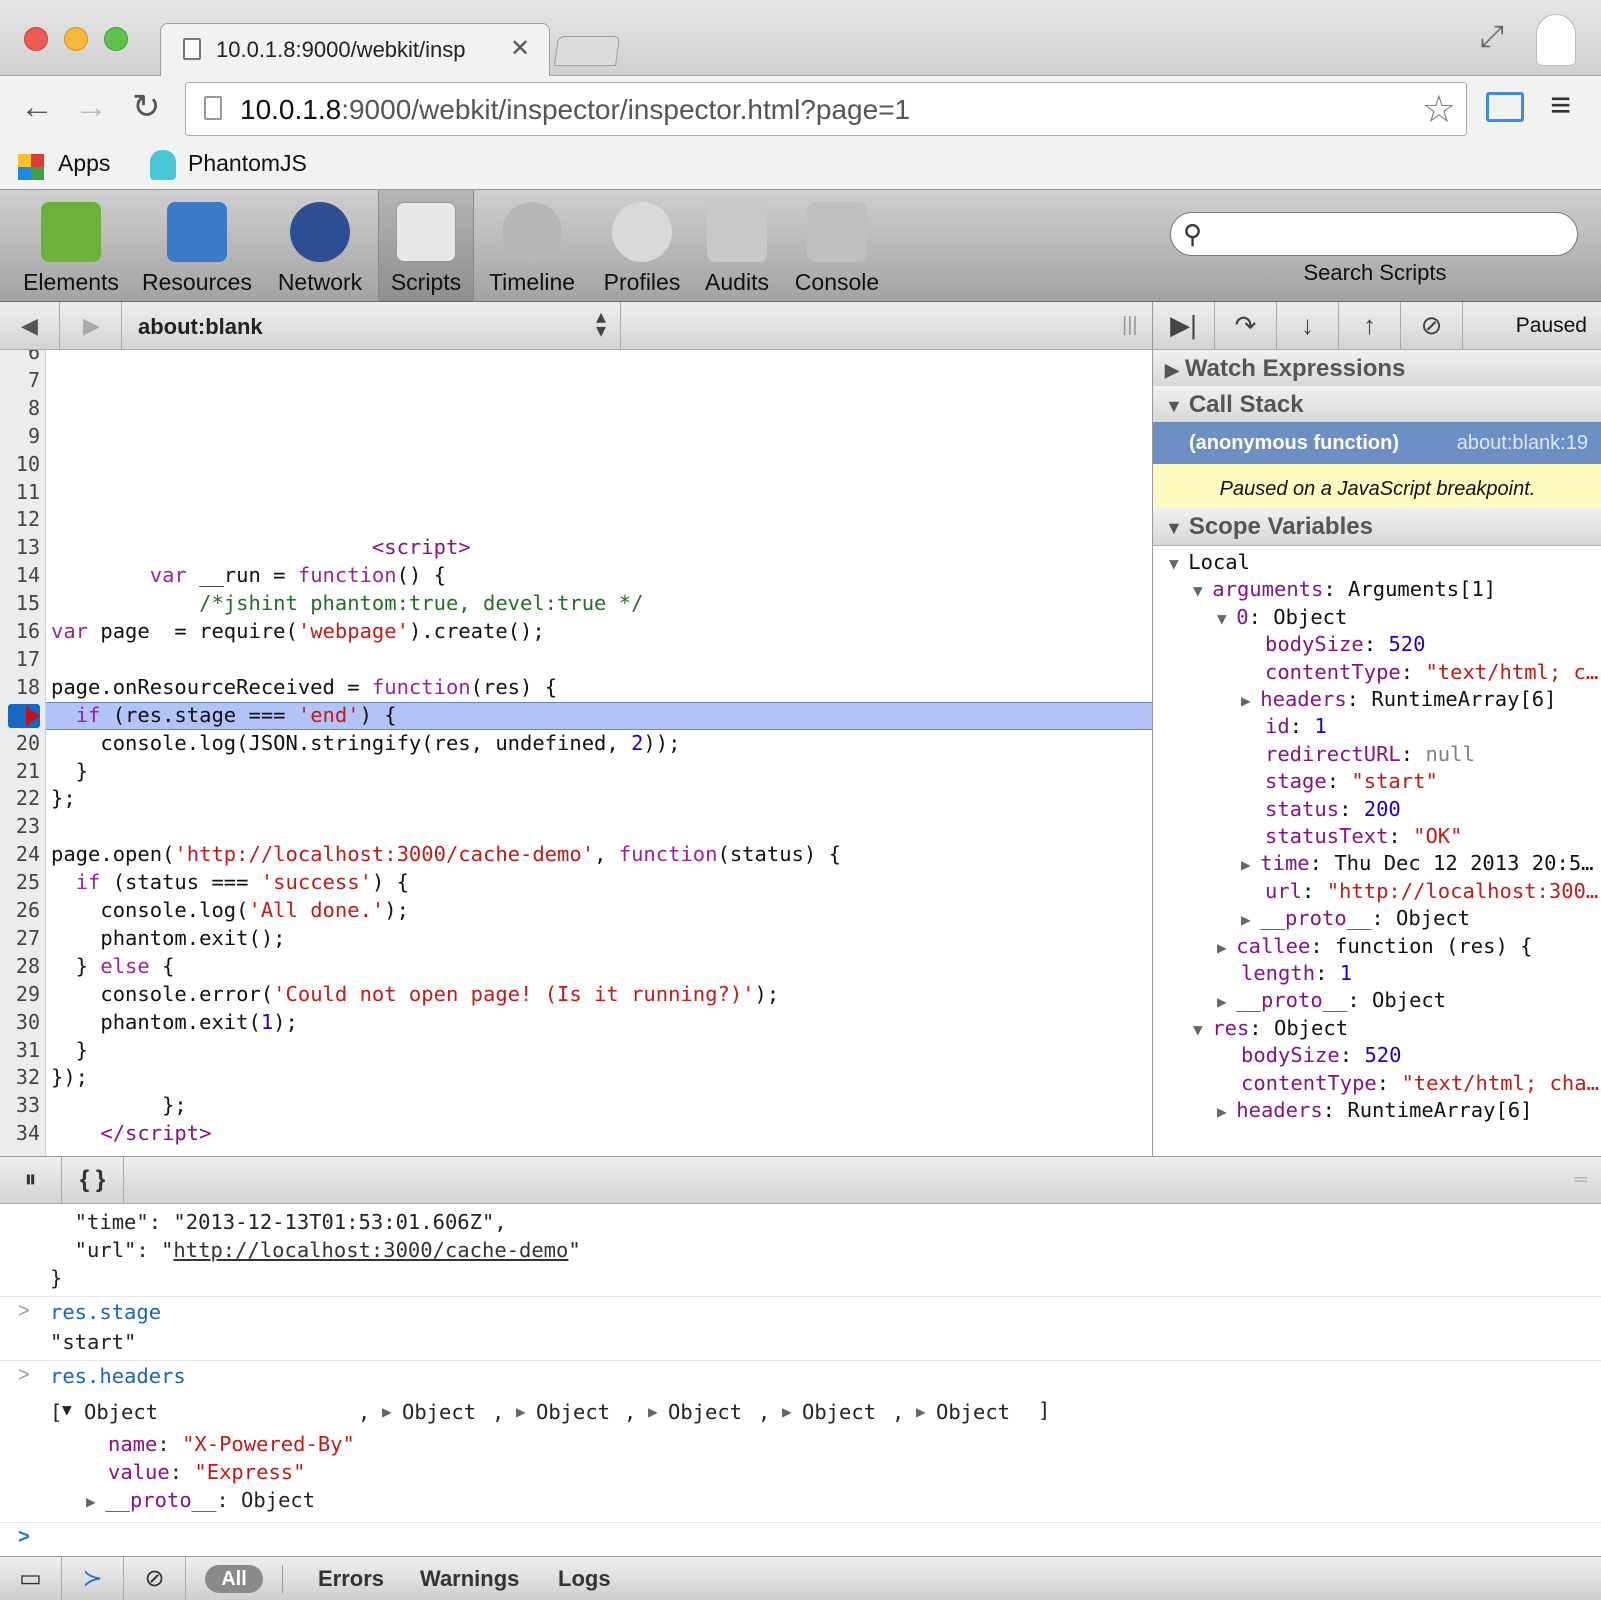 The height and width of the screenshot is (1600, 1601). What do you see at coordinates (1432, 326) in the screenshot?
I see `deactivate-breakpoints-icon: ⊘` at bounding box center [1432, 326].